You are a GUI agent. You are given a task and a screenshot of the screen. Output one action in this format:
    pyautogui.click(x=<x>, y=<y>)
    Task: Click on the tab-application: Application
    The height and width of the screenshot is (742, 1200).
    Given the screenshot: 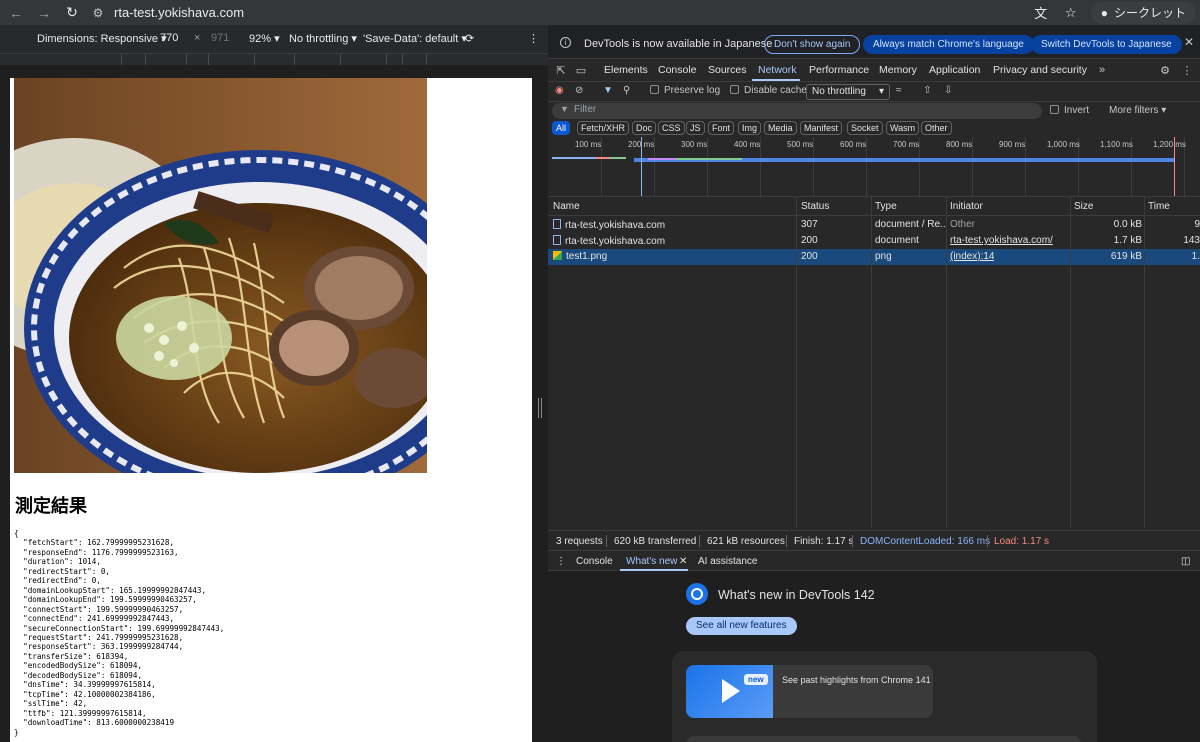 What is the action you would take?
    pyautogui.click(x=954, y=70)
    